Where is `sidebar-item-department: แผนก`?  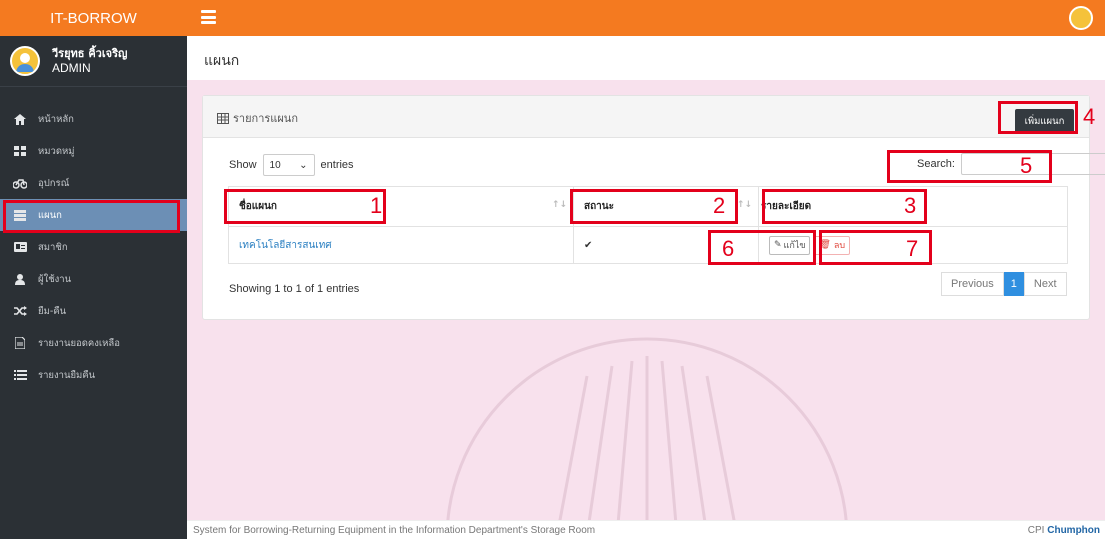 sidebar-item-department: แผนก is located at coordinates (93, 216).